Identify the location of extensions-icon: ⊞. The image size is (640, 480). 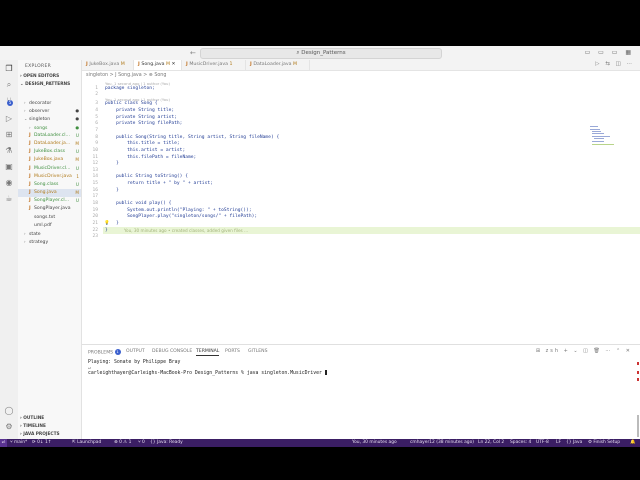
(9, 135).